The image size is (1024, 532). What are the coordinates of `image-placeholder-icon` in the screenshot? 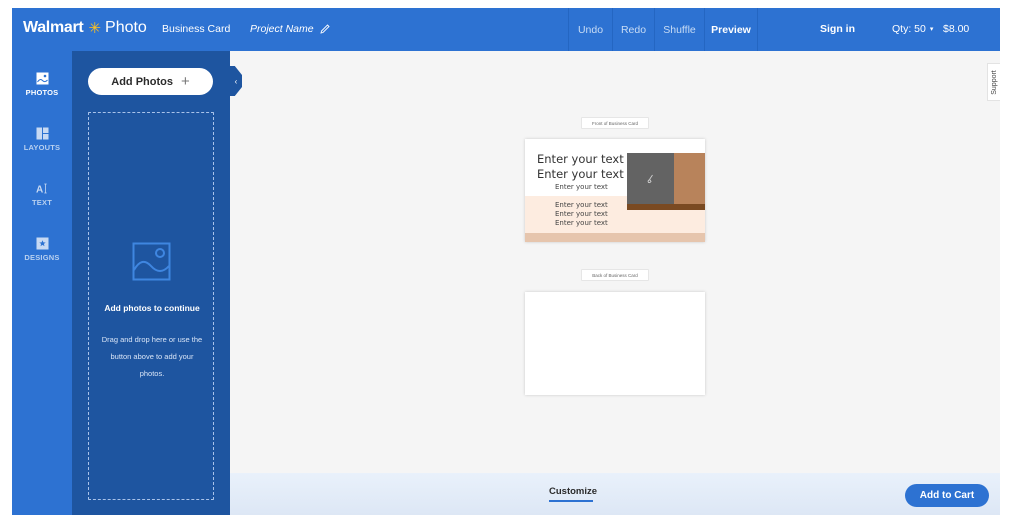 It's located at (151, 261).